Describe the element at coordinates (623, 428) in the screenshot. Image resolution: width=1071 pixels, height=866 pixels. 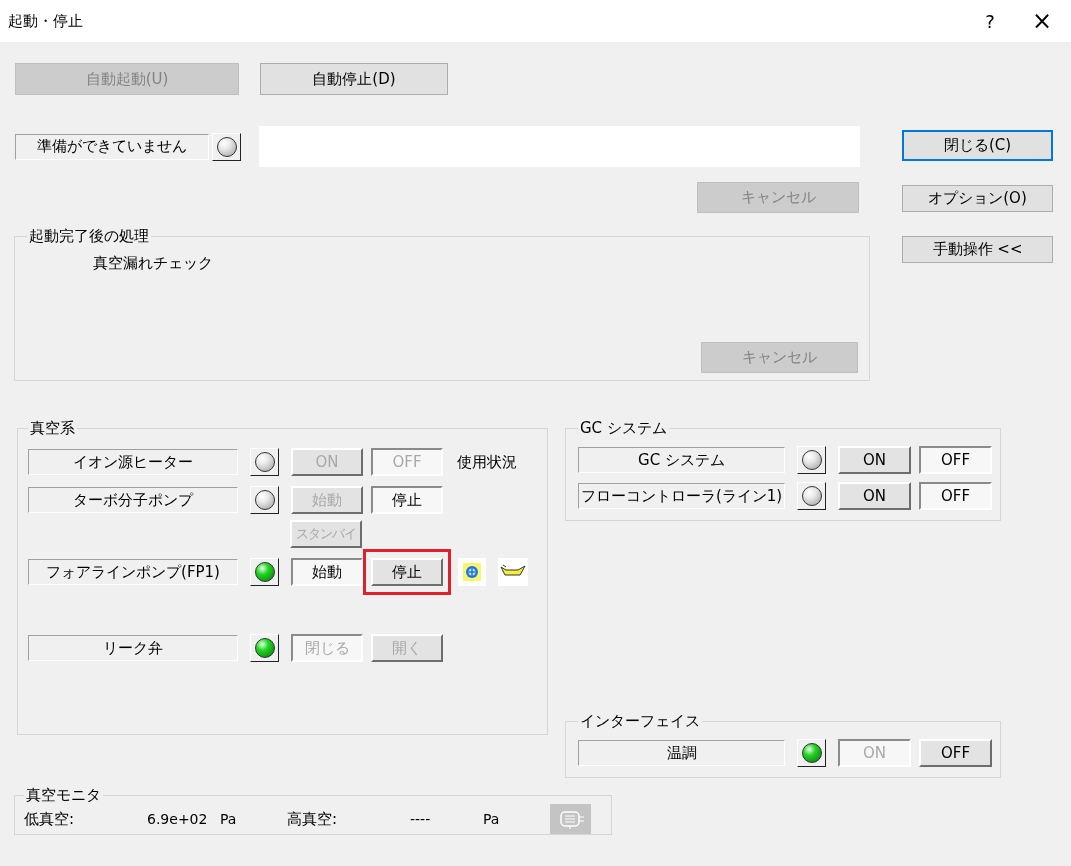
I see `group-title: GC システム` at that location.